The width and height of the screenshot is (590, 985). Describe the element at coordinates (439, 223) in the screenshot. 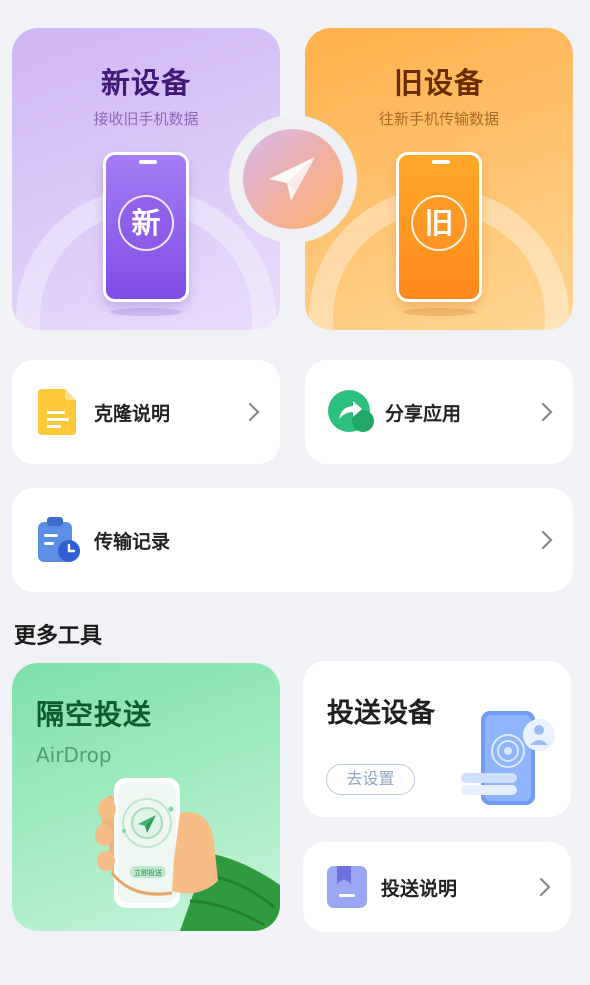

I see `old-badge: 旧` at that location.